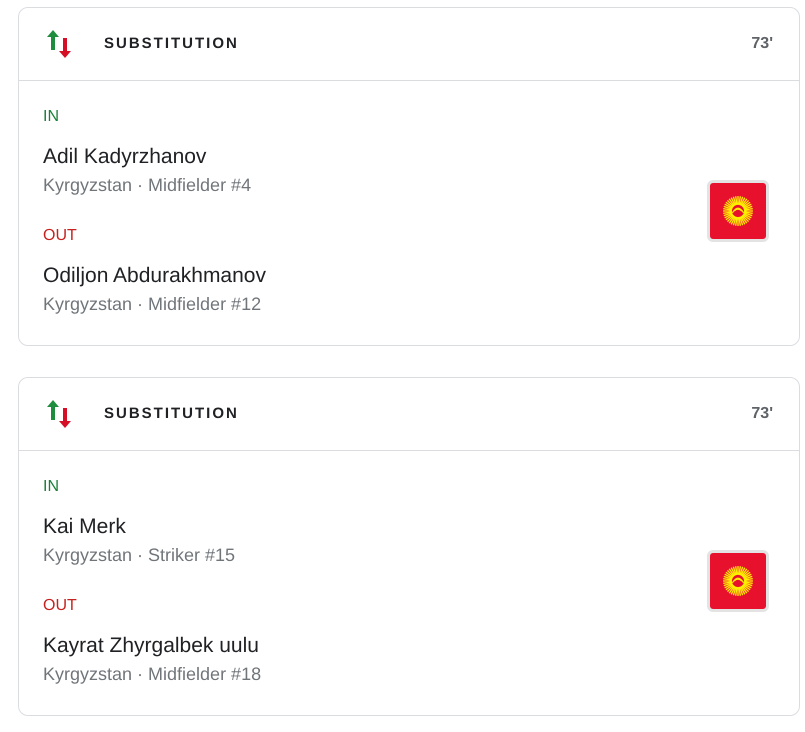 This screenshot has height=732, width=805. I want to click on player-name: Kayrat Zhyrgalbek uulu, so click(151, 646).